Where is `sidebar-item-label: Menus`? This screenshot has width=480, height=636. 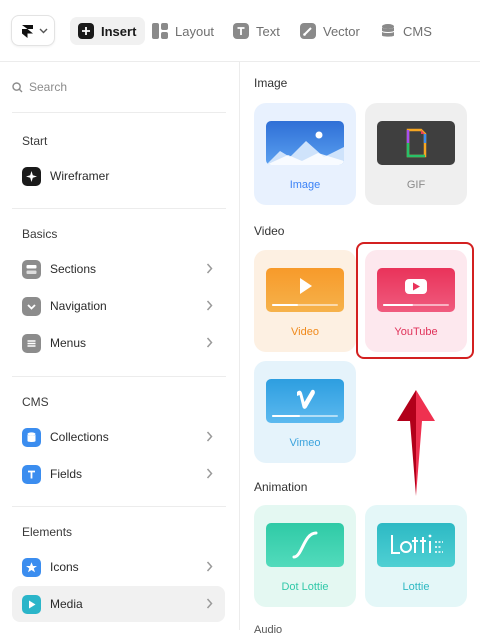
sidebar-item-label: Menus is located at coordinates (68, 343).